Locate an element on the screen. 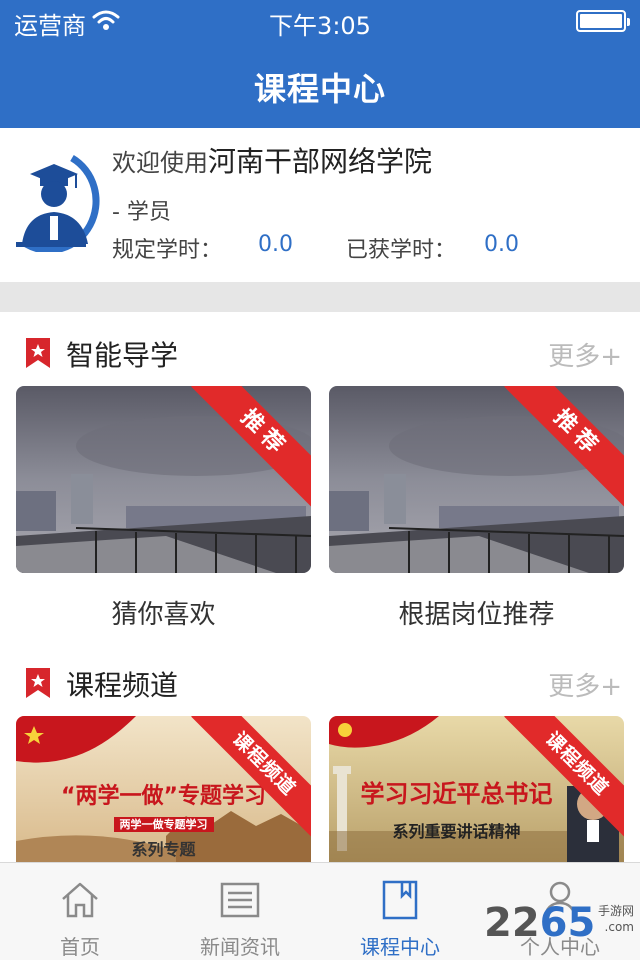  banner-subtitle: 系列专题 is located at coordinates (163, 849).